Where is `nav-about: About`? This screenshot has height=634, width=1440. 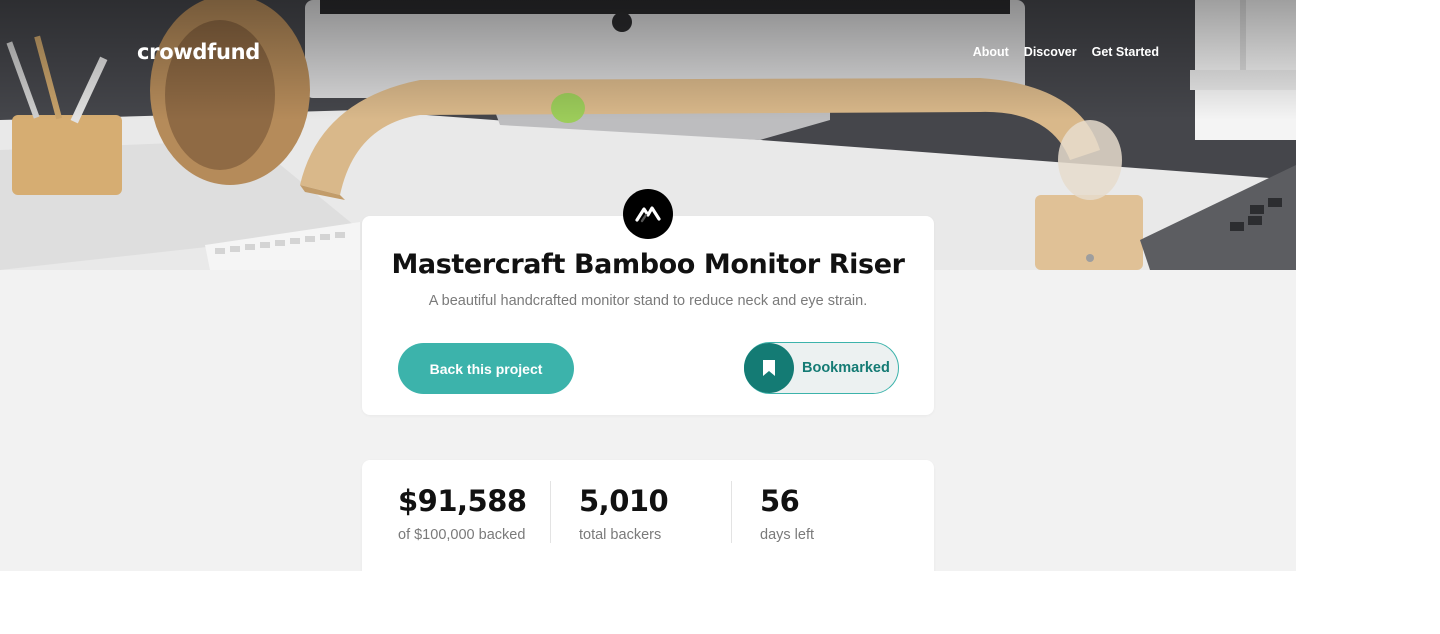 nav-about: About is located at coordinates (991, 52).